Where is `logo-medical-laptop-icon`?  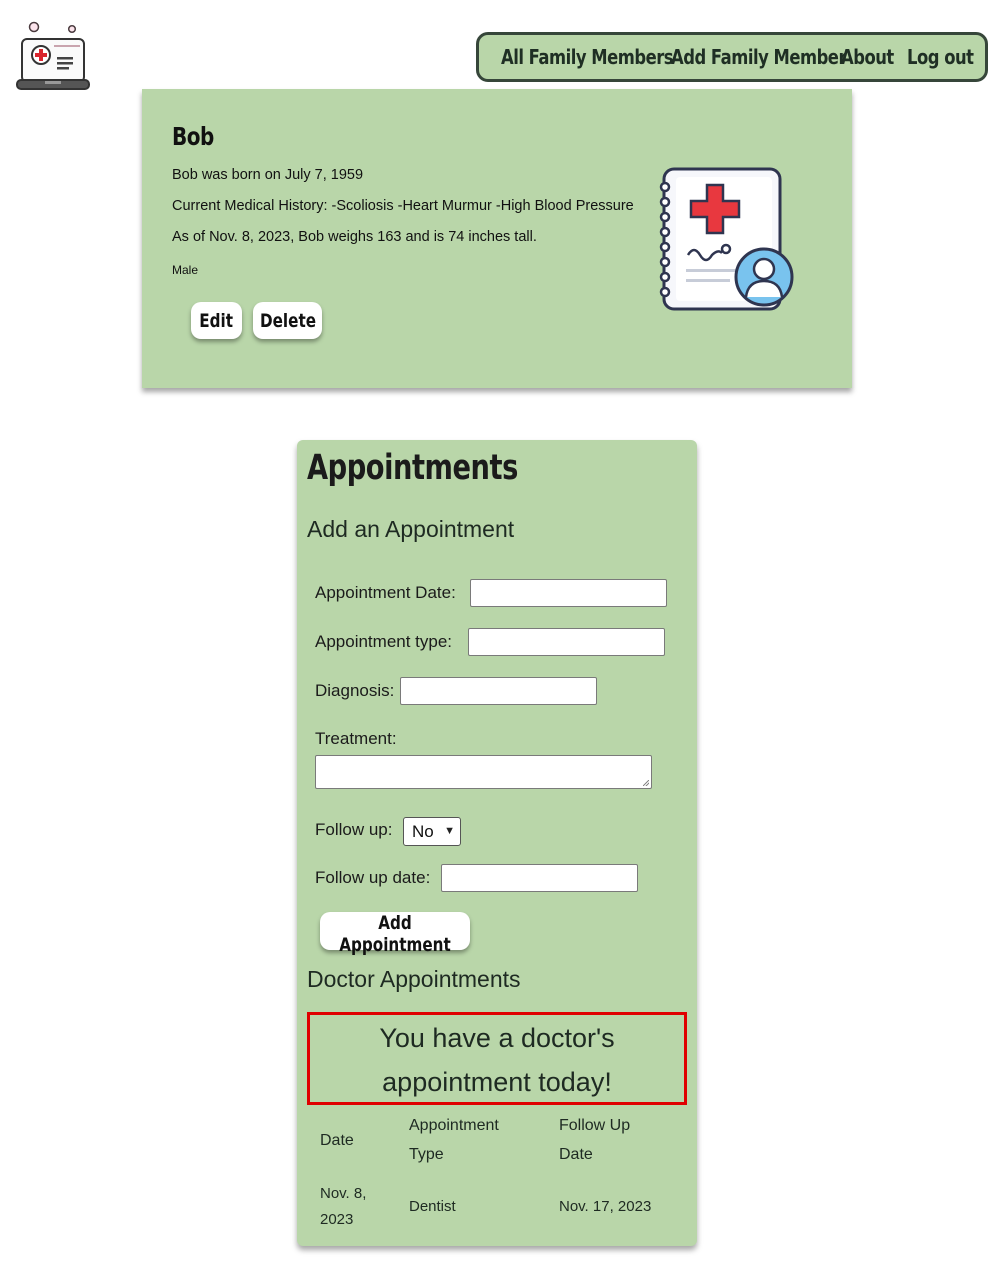 logo-medical-laptop-icon is located at coordinates (53, 56).